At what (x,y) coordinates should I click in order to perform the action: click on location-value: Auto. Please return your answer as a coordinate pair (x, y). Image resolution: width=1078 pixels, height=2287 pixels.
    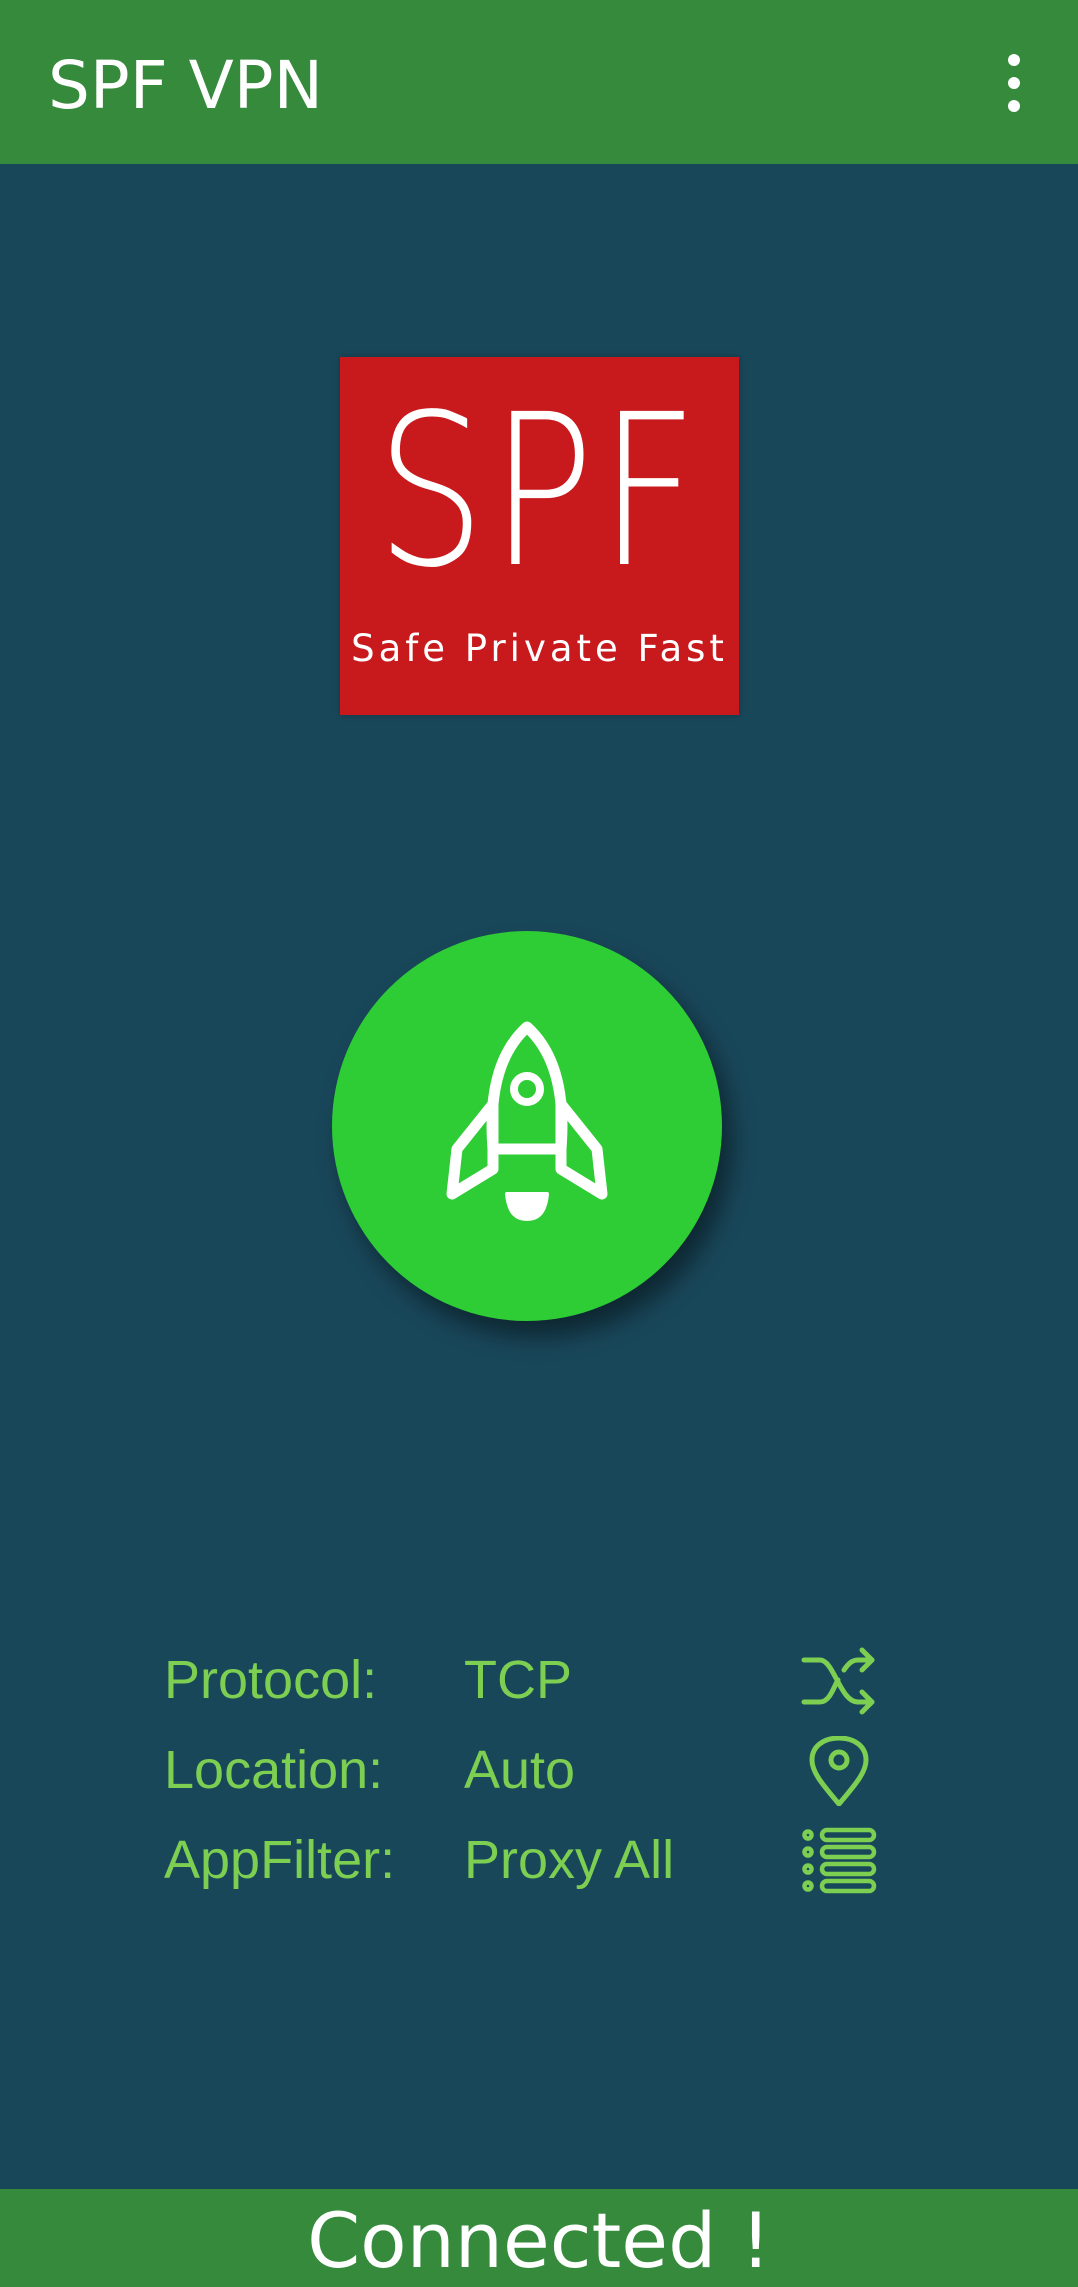
    Looking at the image, I should click on (520, 1770).